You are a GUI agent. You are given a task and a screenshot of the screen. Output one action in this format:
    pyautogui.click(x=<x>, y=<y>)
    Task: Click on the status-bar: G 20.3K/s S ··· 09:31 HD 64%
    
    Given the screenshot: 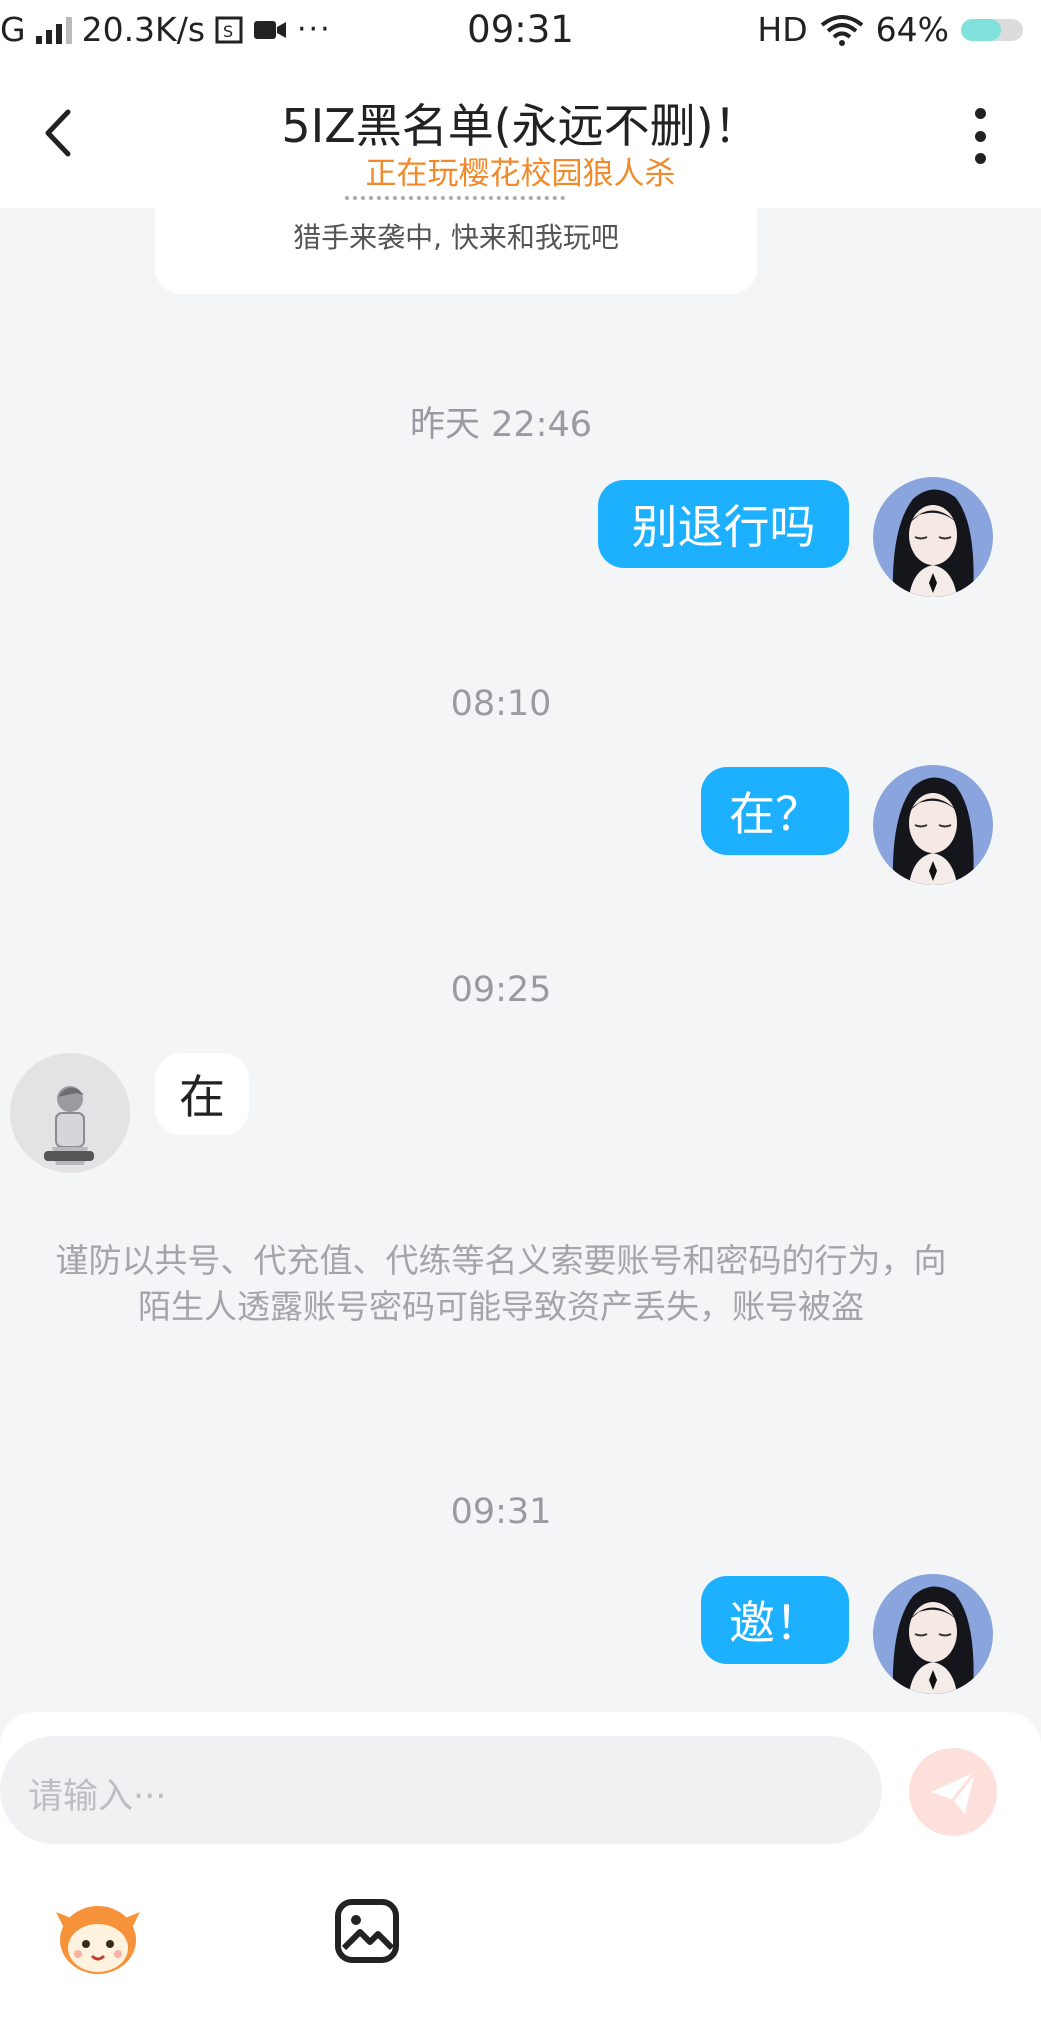 What is the action you would take?
    pyautogui.click(x=520, y=31)
    